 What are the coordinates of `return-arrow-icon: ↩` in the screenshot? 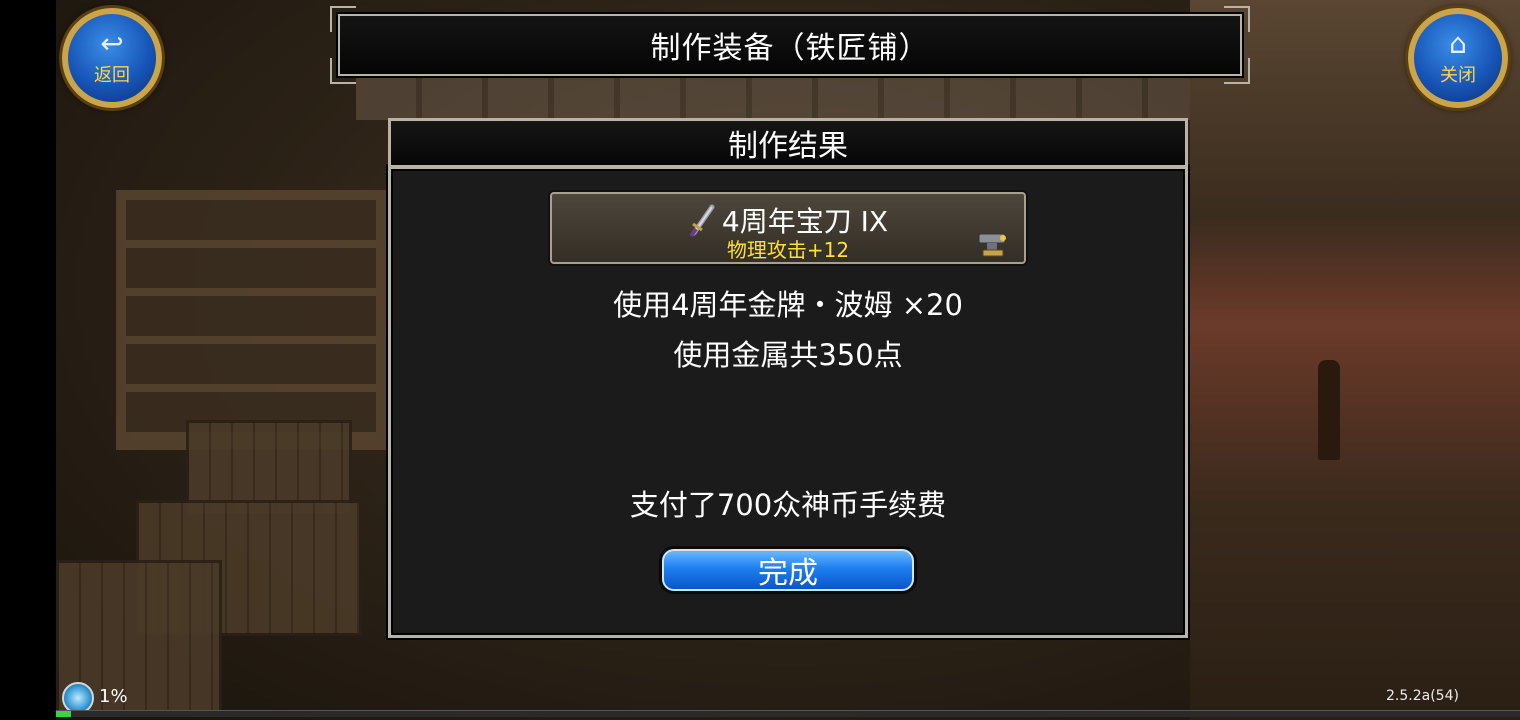 It's located at (112, 43).